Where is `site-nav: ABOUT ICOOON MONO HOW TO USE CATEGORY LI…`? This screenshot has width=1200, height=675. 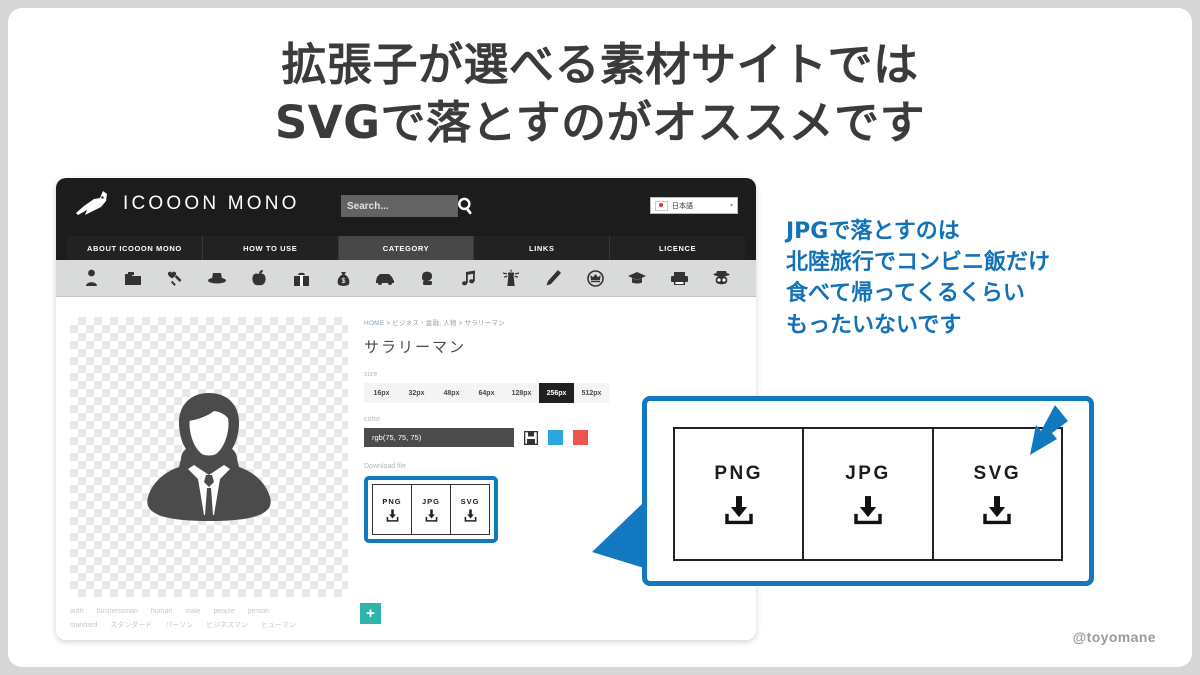
site-nav: ABOUT ICOOON MONO HOW TO USE CATEGORY LI… is located at coordinates (406, 248).